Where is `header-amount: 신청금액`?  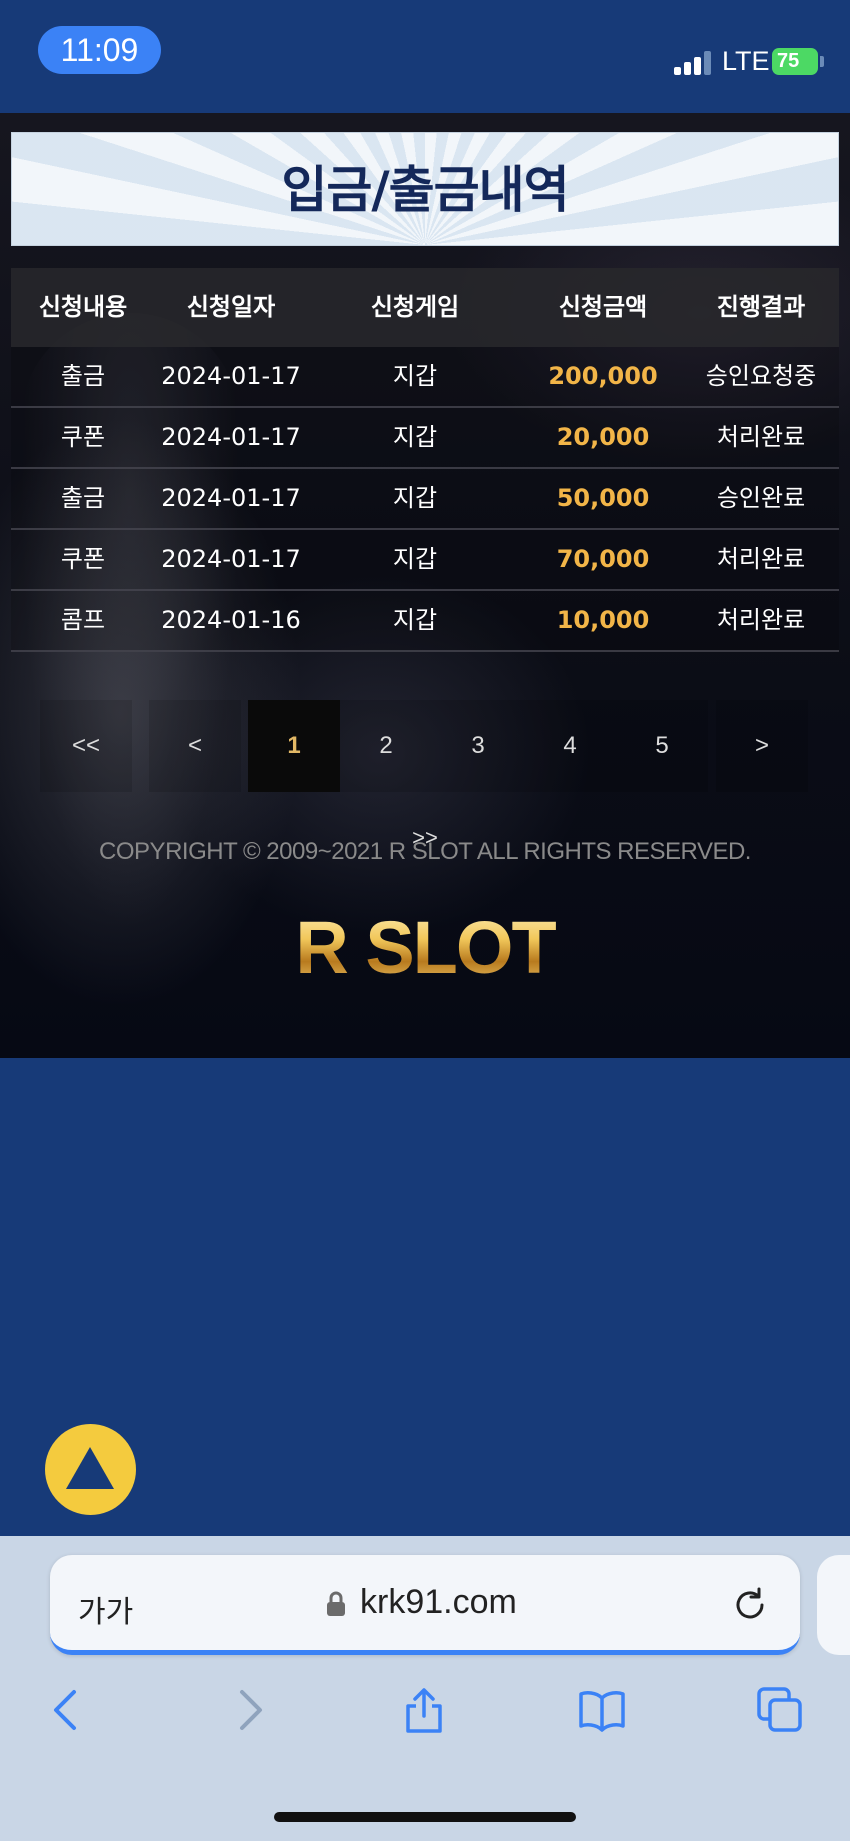
header-amount: 신청금액 is located at coordinates (603, 307).